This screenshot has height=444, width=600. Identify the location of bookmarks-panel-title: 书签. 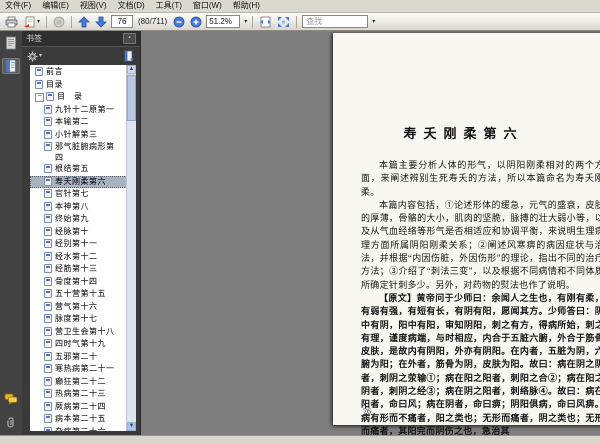
(34, 38).